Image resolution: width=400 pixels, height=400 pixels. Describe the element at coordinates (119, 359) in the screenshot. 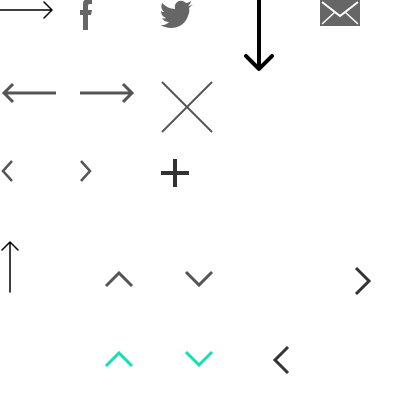

I see `chevron-up-teal-icon` at that location.